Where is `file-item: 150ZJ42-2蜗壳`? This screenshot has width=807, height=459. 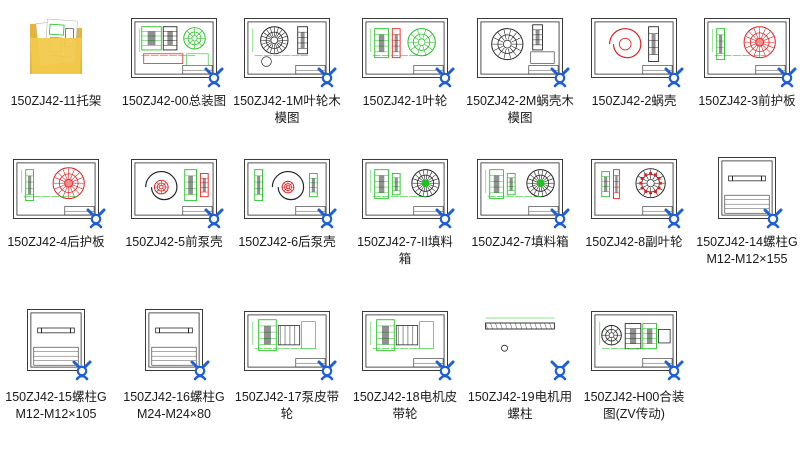
file-item: 150ZJ42-2蜗壳 is located at coordinates (634, 82).